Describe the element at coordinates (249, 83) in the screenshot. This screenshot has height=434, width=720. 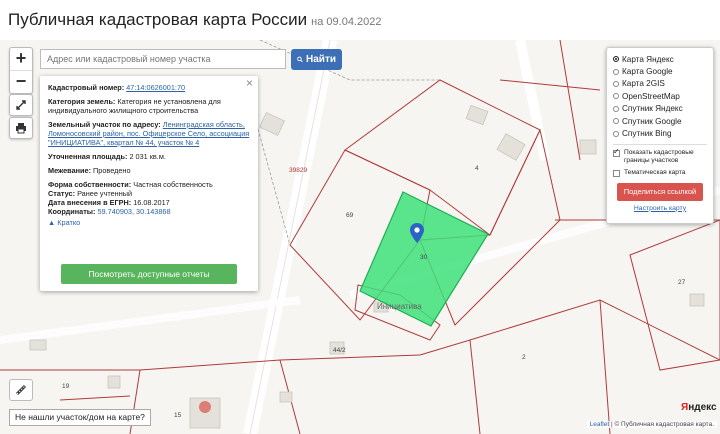
I see `close-icon: ×` at that location.